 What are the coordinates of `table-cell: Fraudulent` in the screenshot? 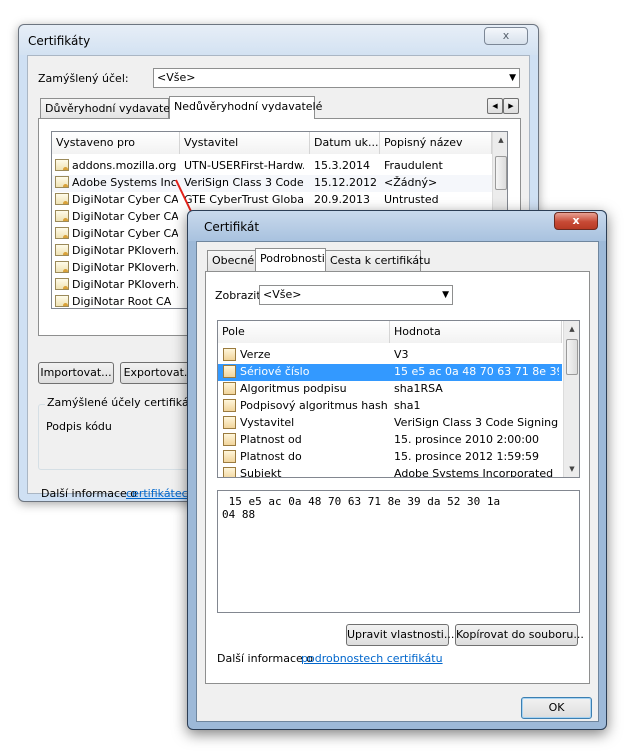 It's located at (413, 165).